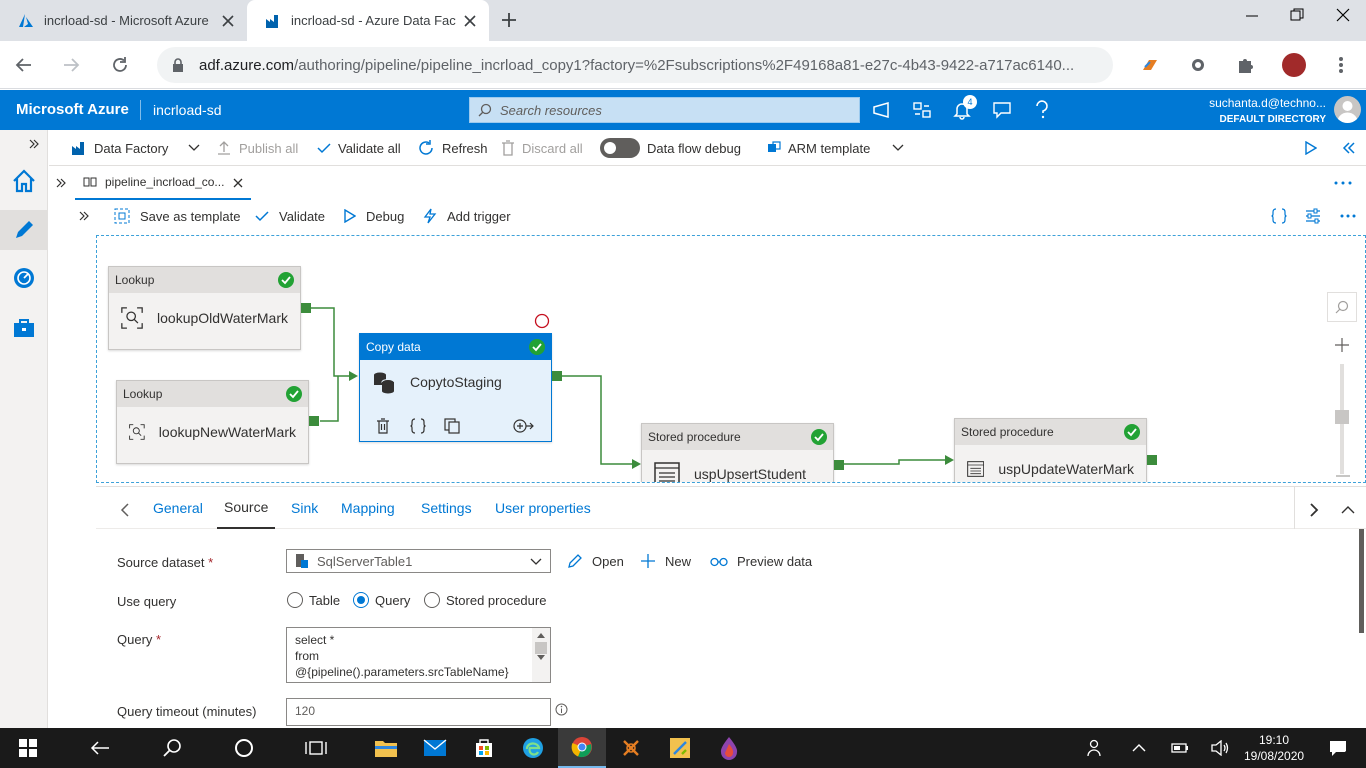 This screenshot has width=1366, height=768. What do you see at coordinates (1342, 307) in the screenshot?
I see `canvas-search-button` at bounding box center [1342, 307].